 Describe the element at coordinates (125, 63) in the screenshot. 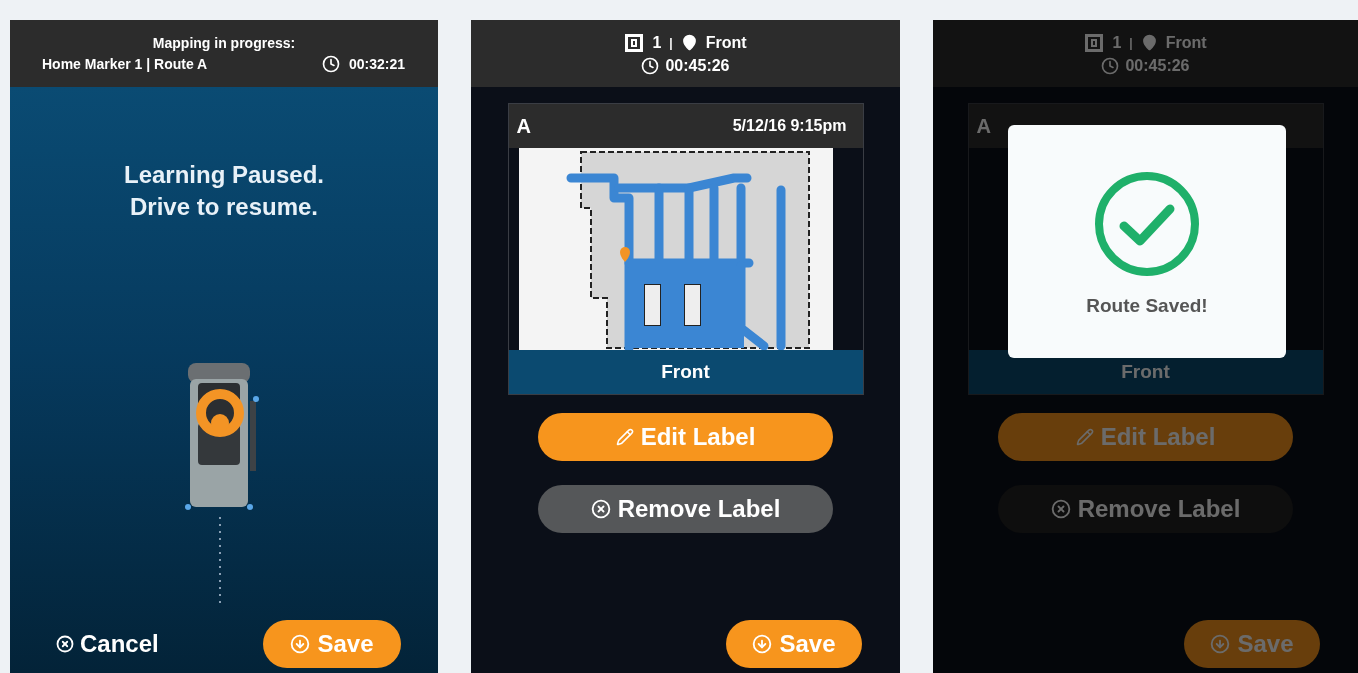

I see `route-name: Home Marker 1 | Route A` at that location.